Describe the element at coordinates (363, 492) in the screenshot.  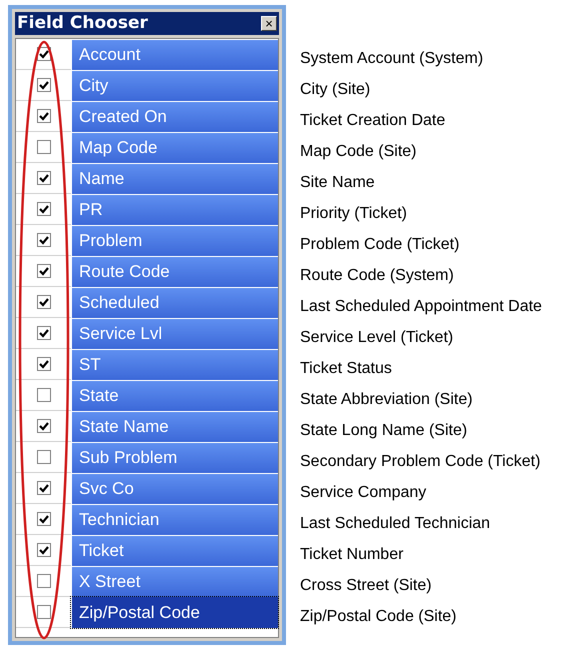
I see `field-description: Service Company` at that location.